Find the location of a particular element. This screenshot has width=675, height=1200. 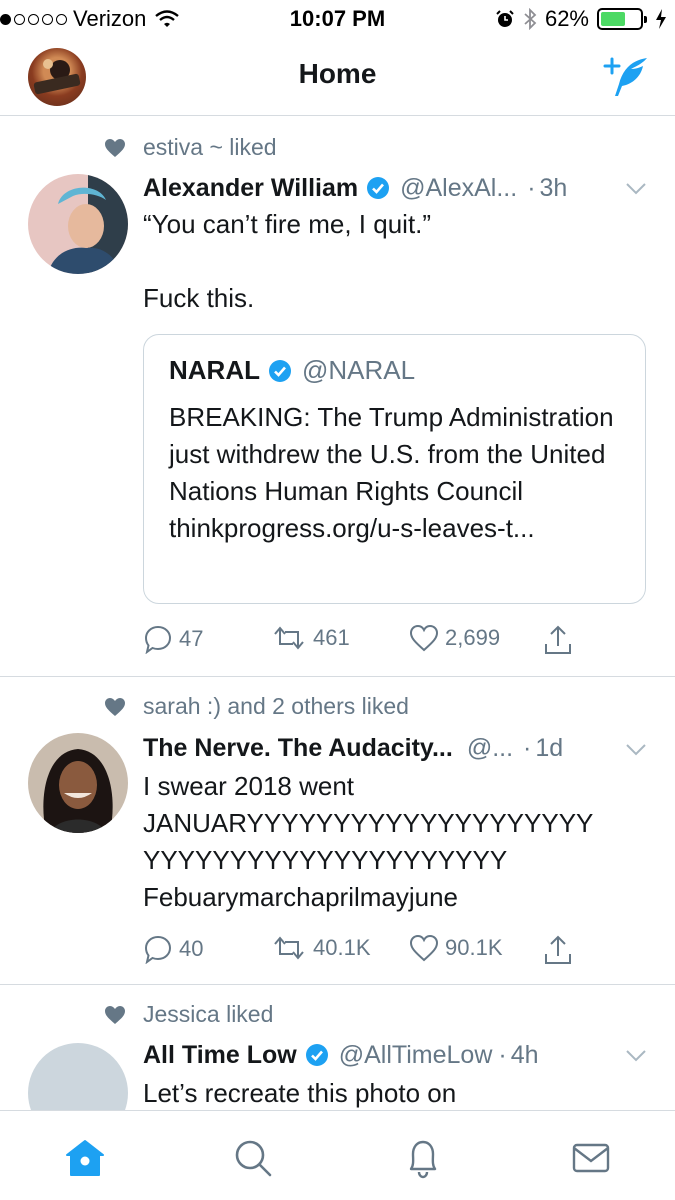

reply-button: 47 is located at coordinates (173, 639).